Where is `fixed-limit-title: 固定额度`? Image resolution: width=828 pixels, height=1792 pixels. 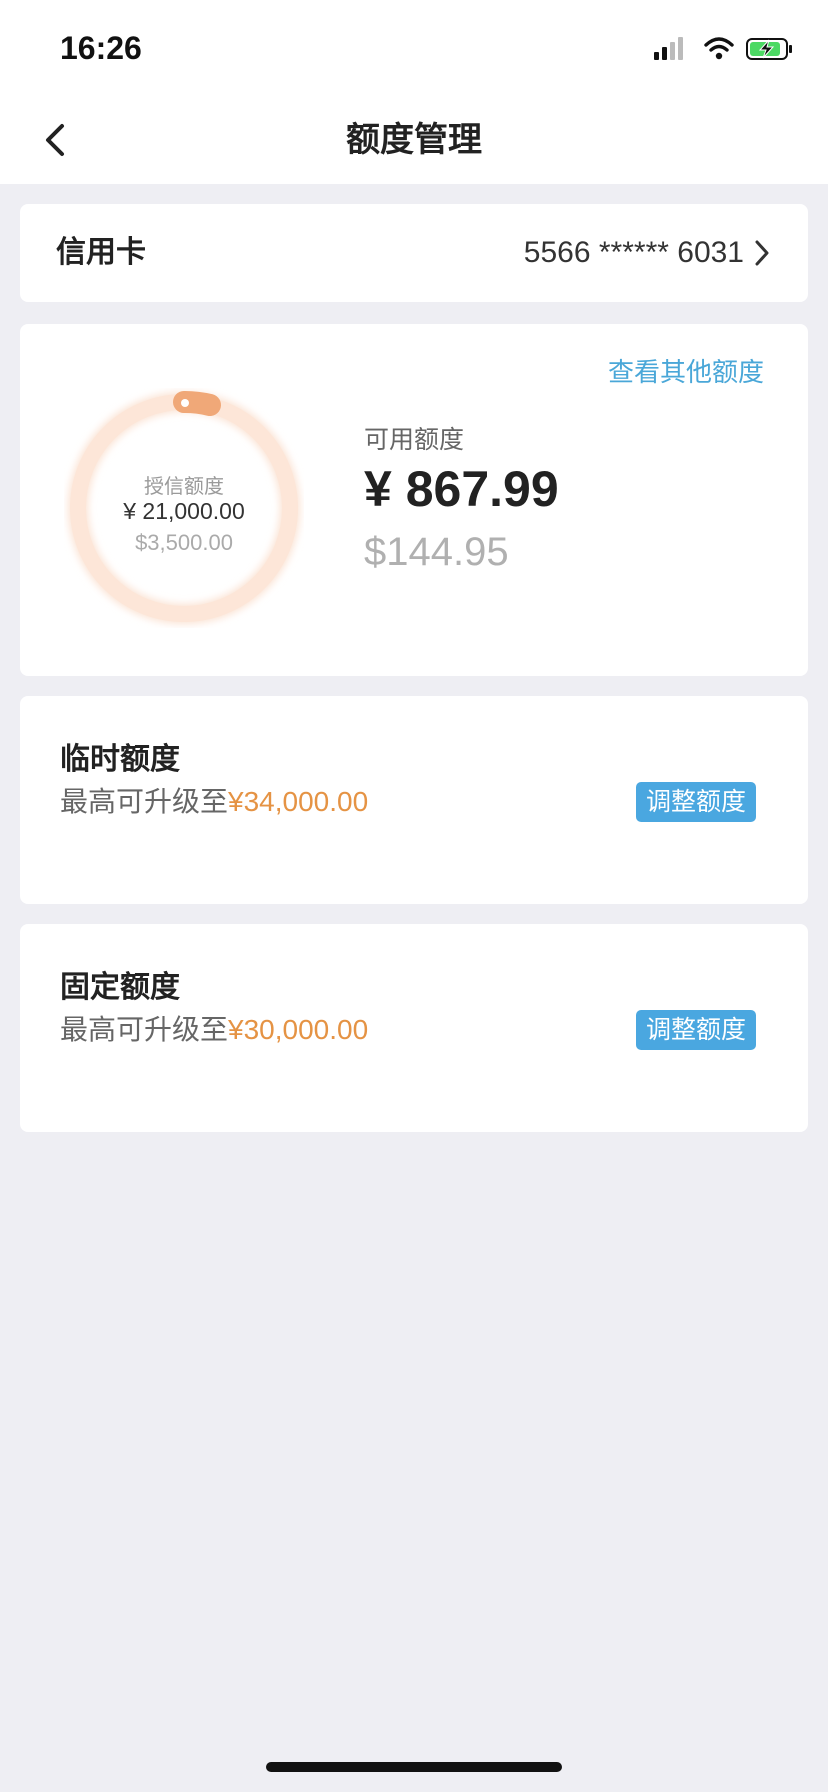
fixed-limit-title: 固定额度 is located at coordinates (120, 987).